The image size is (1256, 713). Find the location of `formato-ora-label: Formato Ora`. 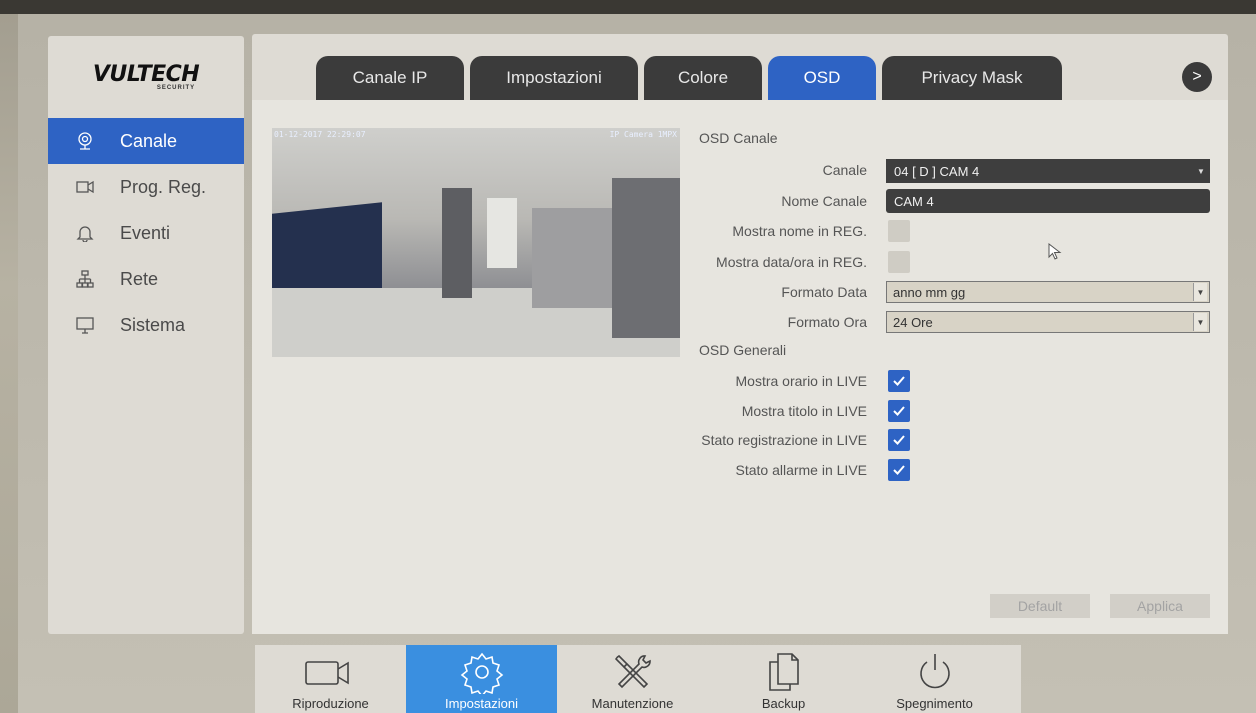

formato-ora-label: Formato Ora is located at coordinates (827, 322).